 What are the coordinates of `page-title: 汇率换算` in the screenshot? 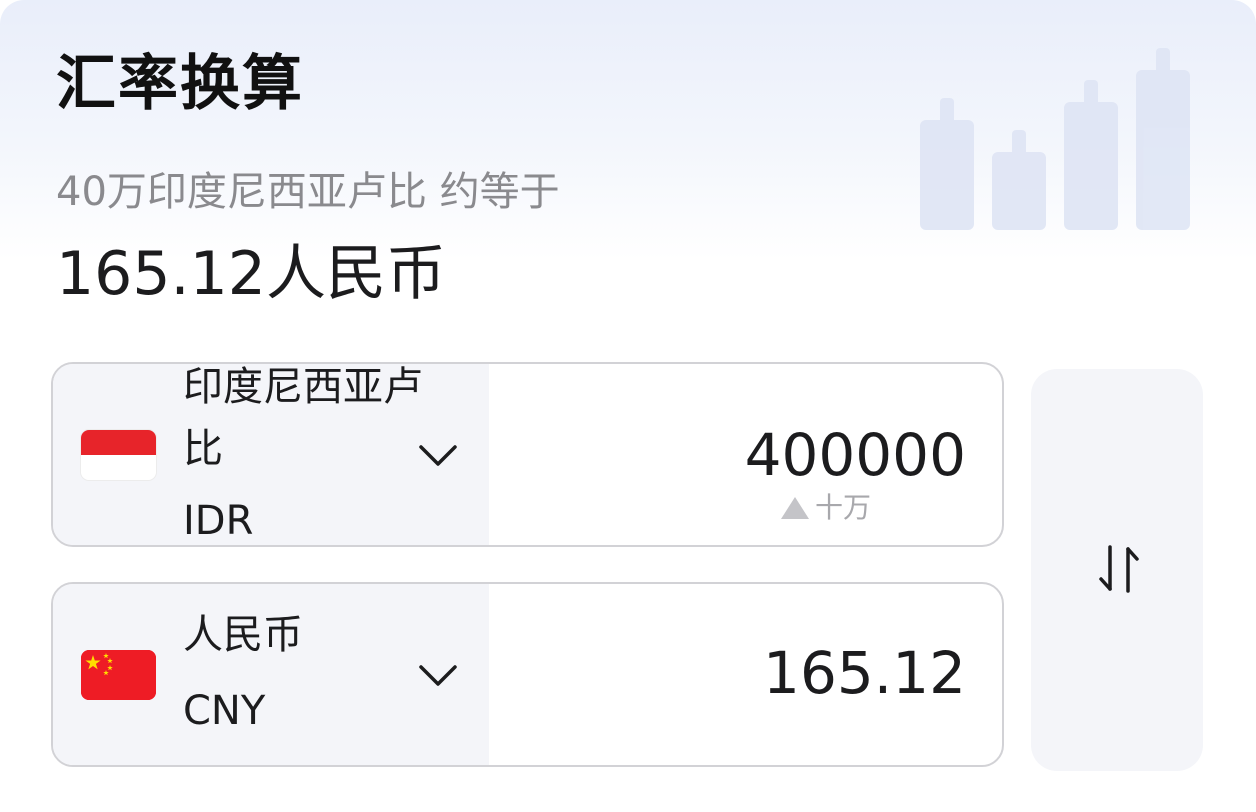 It's located at (180, 84).